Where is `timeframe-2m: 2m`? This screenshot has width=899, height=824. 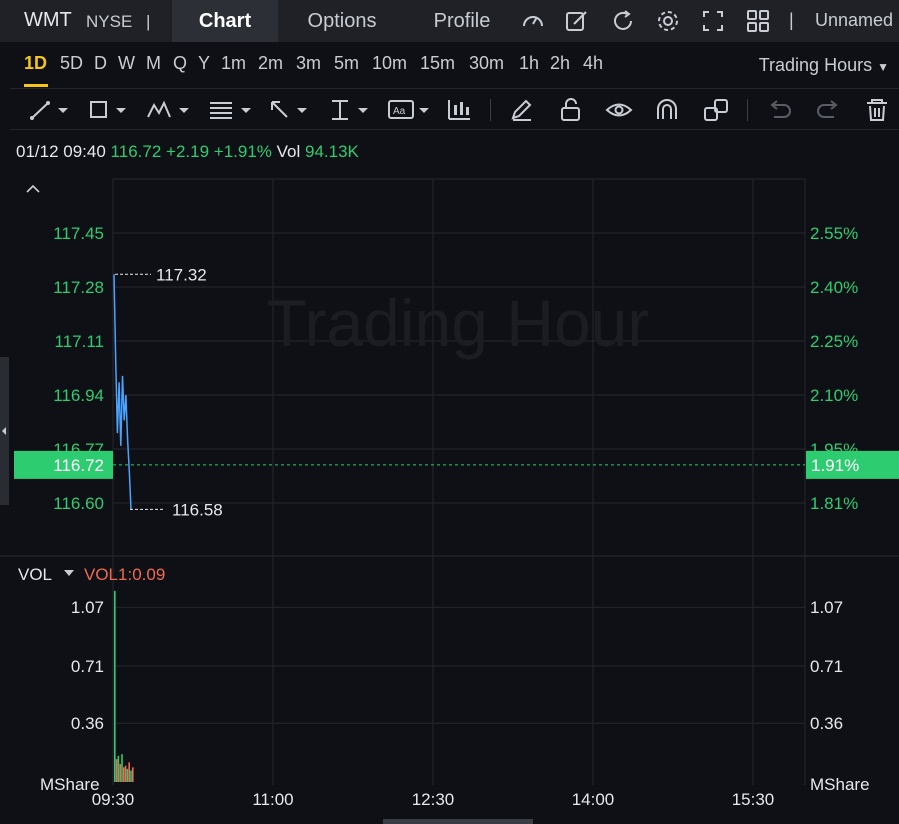
timeframe-2m: 2m is located at coordinates (270, 63).